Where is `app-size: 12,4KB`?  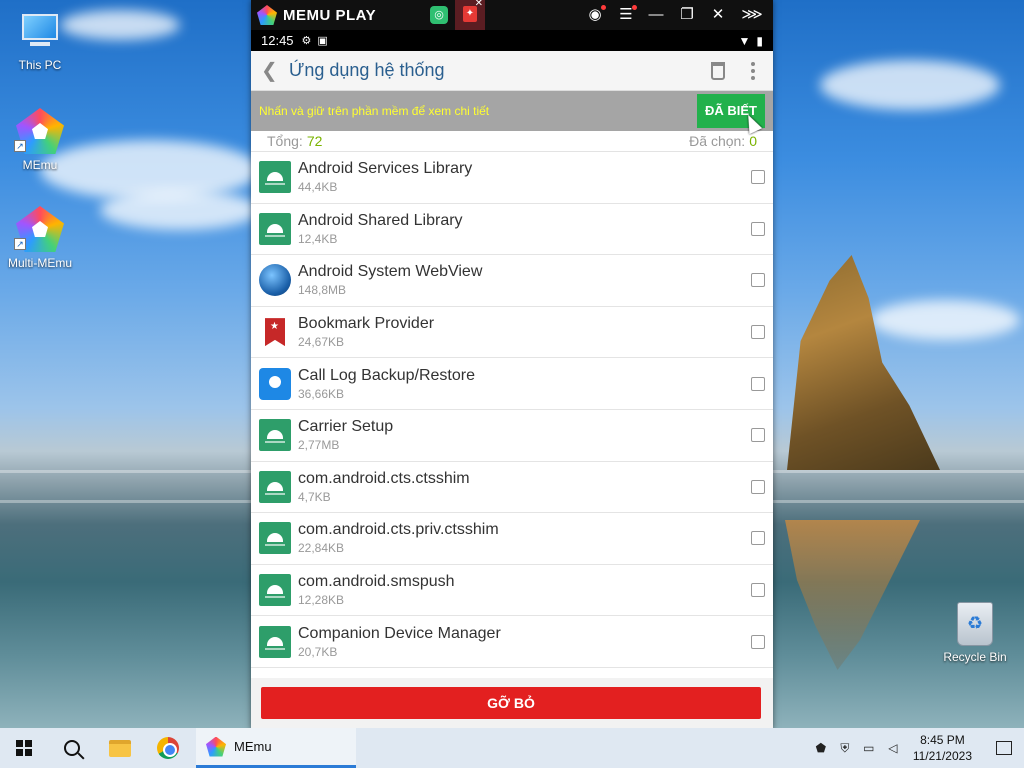 app-size: 12,4KB is located at coordinates (318, 238).